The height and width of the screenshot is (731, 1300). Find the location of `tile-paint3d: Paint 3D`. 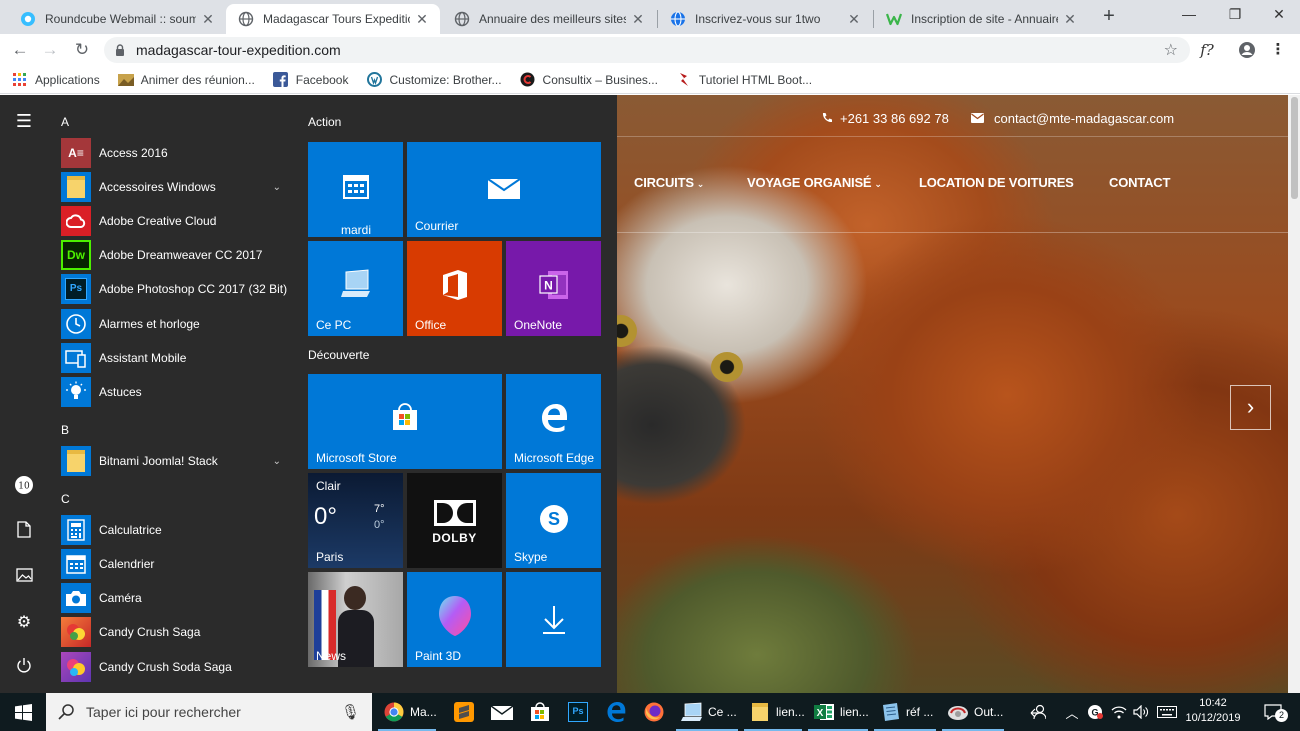

tile-paint3d: Paint 3D is located at coordinates (454, 619).